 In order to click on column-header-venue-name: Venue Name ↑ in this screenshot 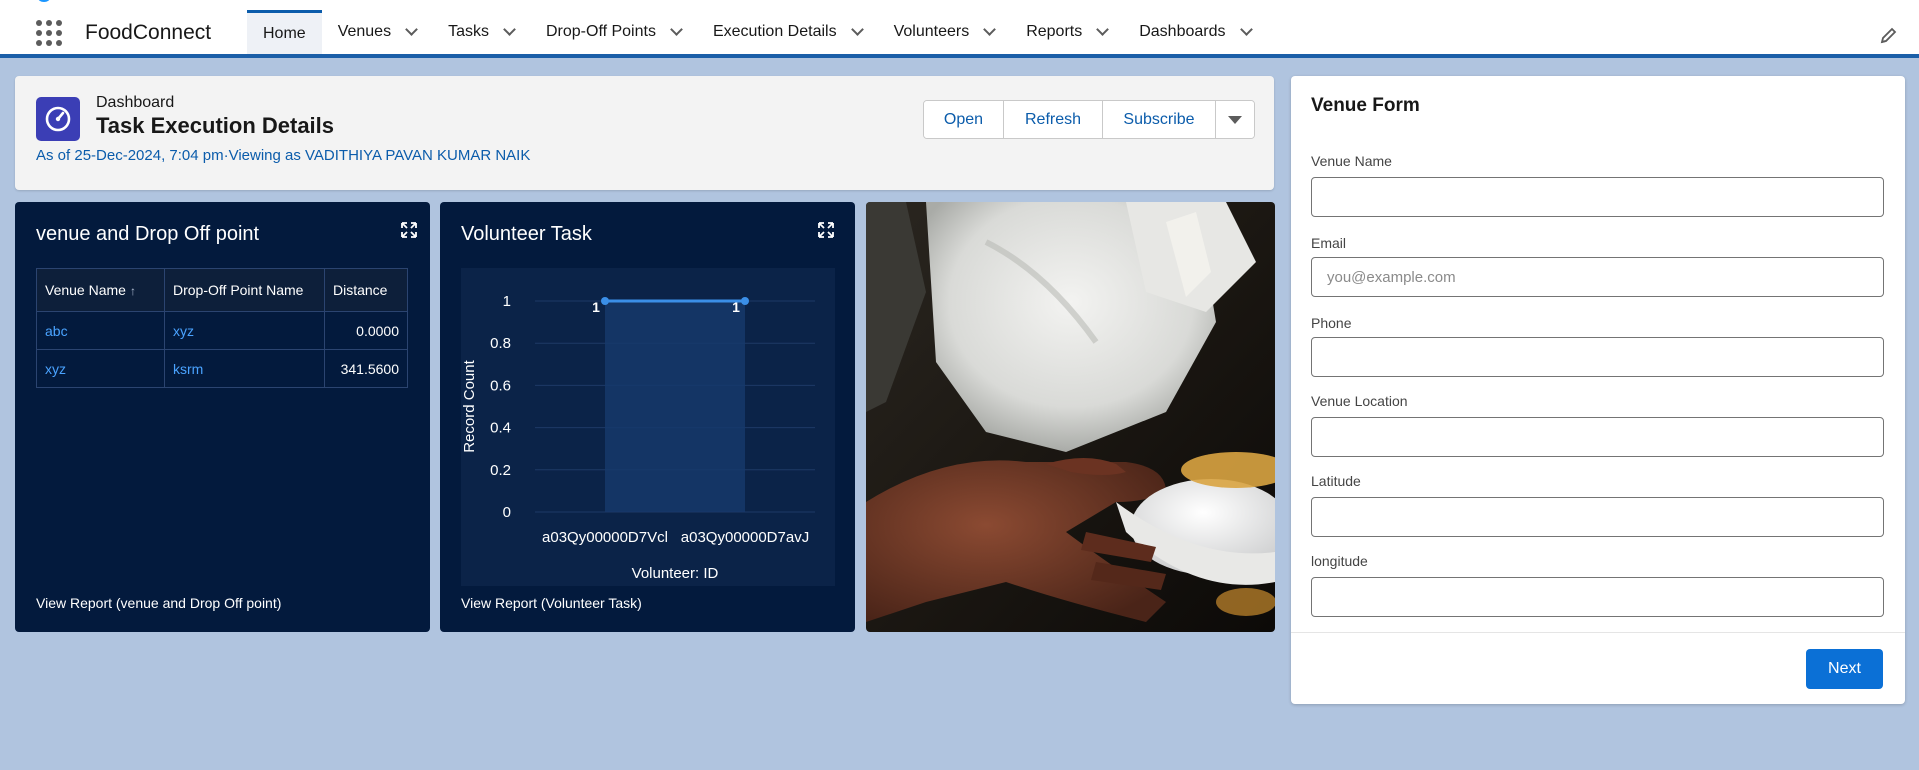, I will do `click(100, 290)`.